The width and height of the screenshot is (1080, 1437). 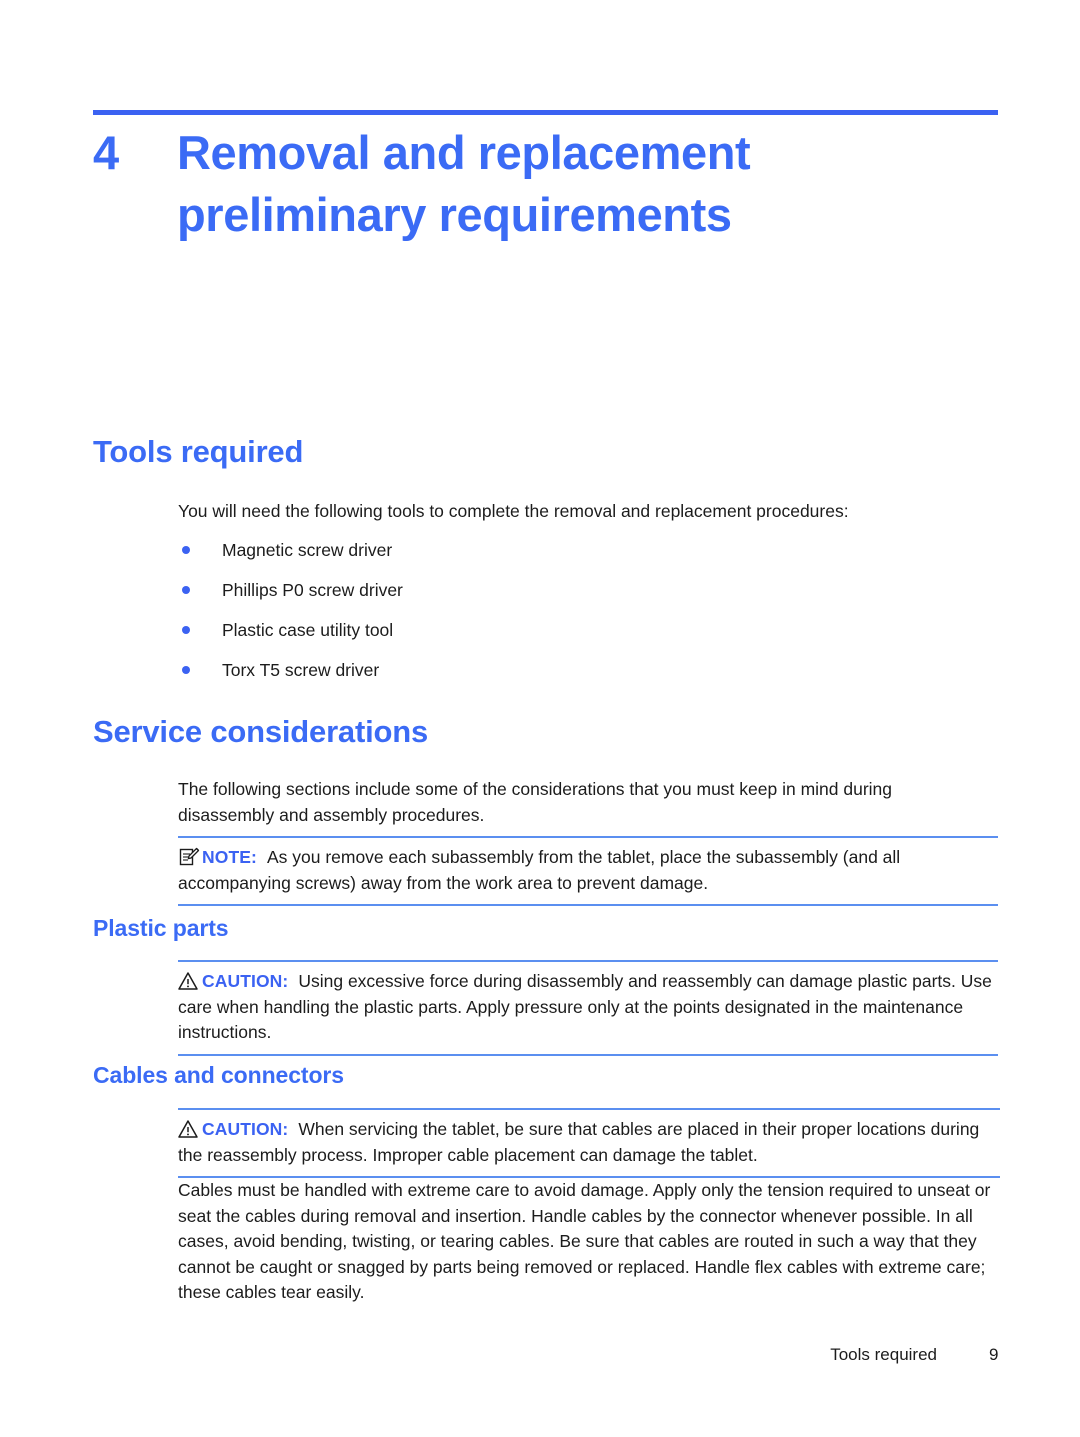 I want to click on heading-tools-required: Tools required, so click(x=198, y=451).